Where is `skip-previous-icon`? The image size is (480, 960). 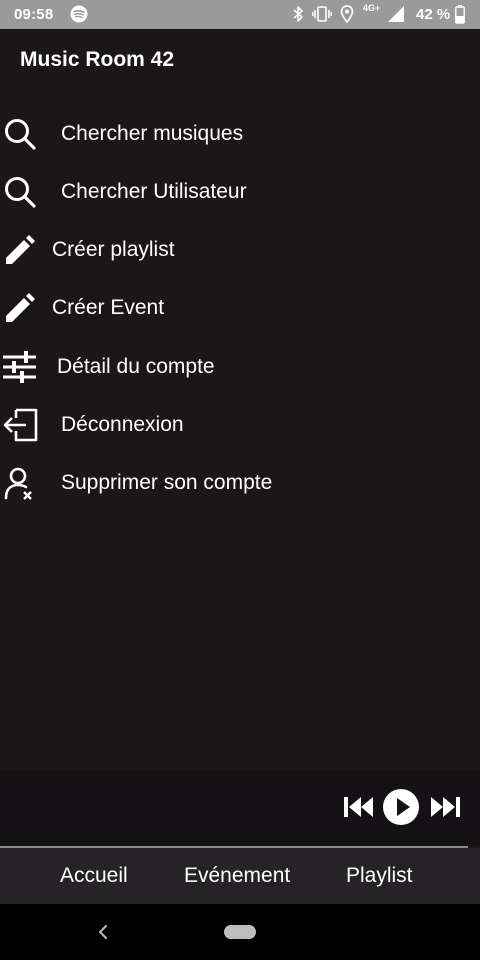 skip-previous-icon is located at coordinates (359, 807).